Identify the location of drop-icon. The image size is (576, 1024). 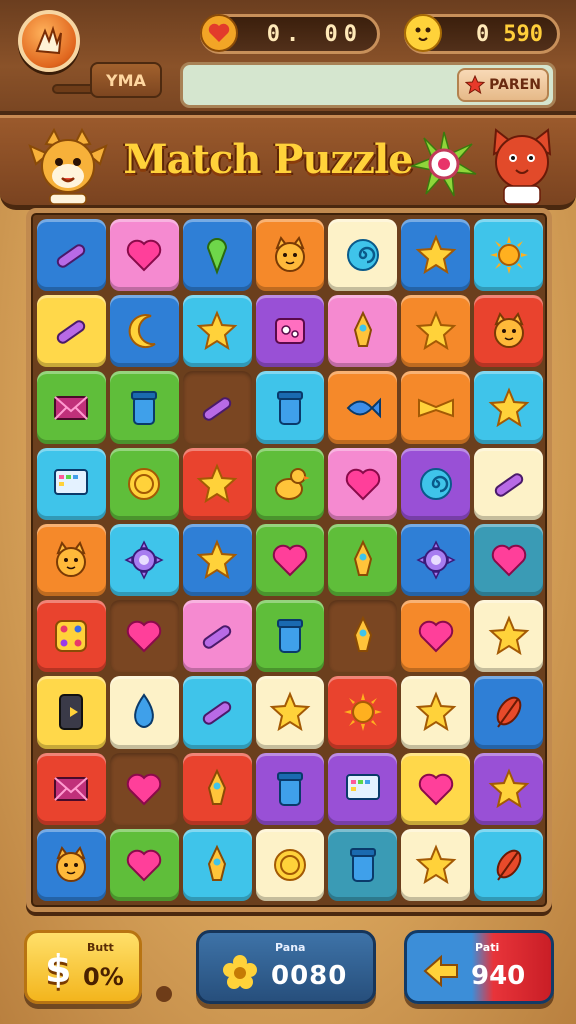
(144, 711).